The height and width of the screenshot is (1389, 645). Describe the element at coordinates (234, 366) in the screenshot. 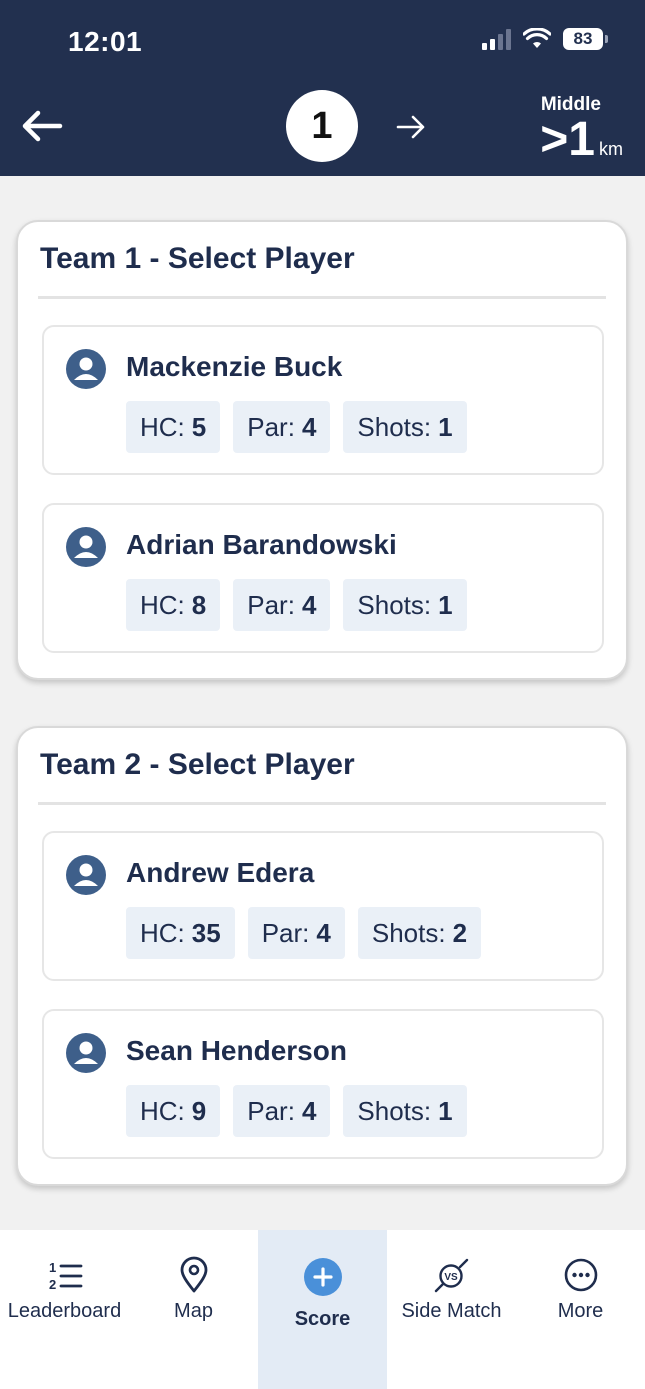

I see `player-name: Mackenzie Buck` at that location.